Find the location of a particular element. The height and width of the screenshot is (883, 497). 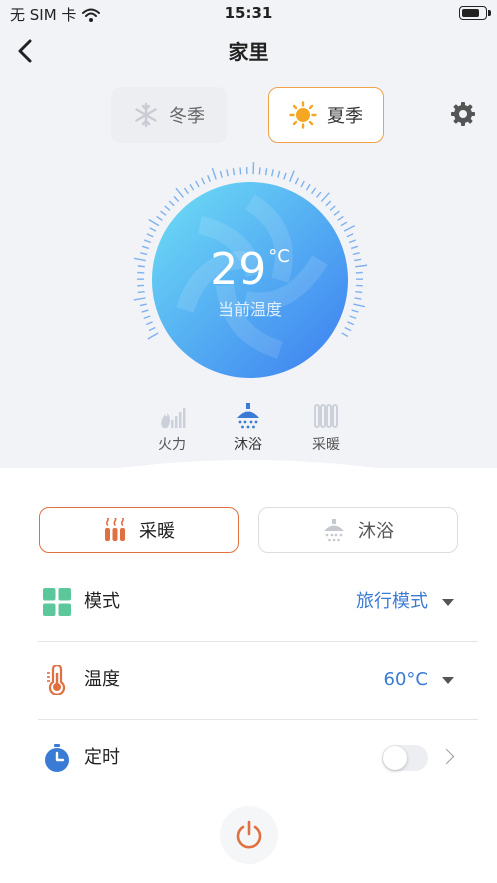

temperature-row: 温度 60°C is located at coordinates (258, 680).